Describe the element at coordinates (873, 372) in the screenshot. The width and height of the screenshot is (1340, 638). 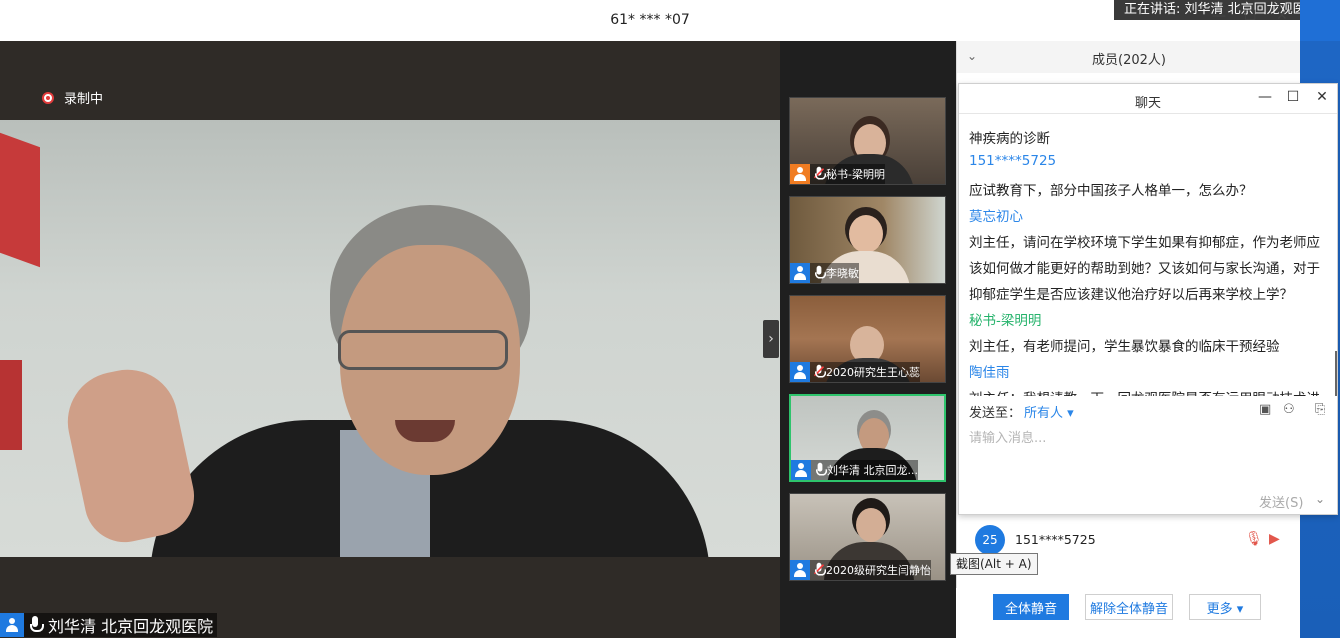
I see `participant-name: 2020研究生王心蕊` at that location.